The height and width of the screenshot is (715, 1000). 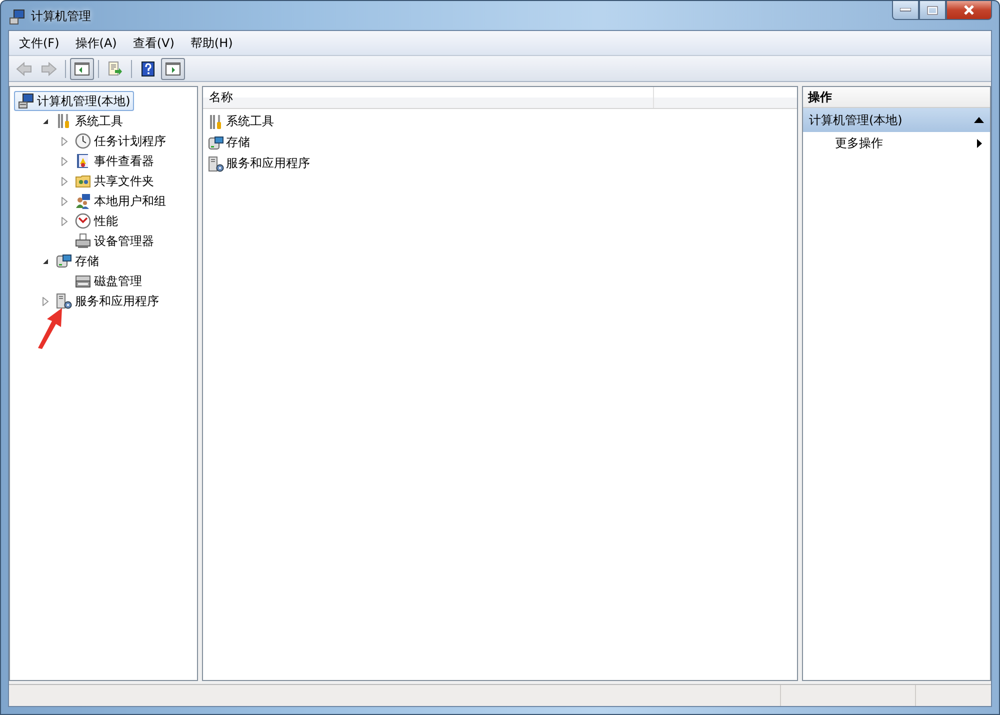 What do you see at coordinates (979, 143) in the screenshot?
I see `submenu-arrow-icon` at bounding box center [979, 143].